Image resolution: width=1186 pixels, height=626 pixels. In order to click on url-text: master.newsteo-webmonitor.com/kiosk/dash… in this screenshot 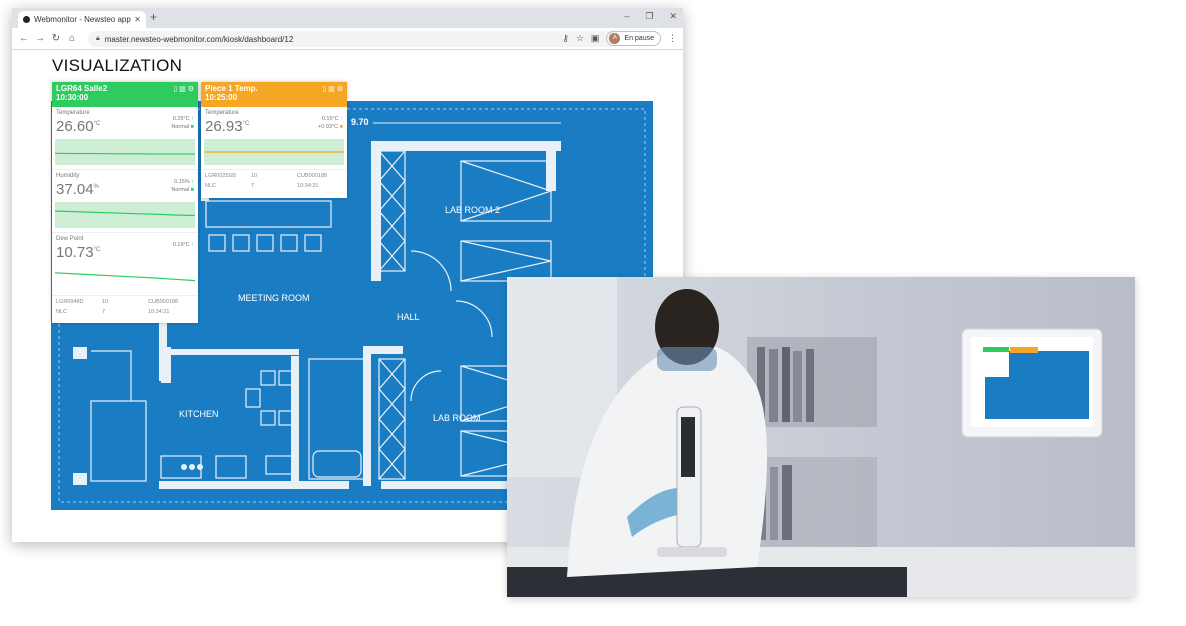, I will do `click(199, 39)`.